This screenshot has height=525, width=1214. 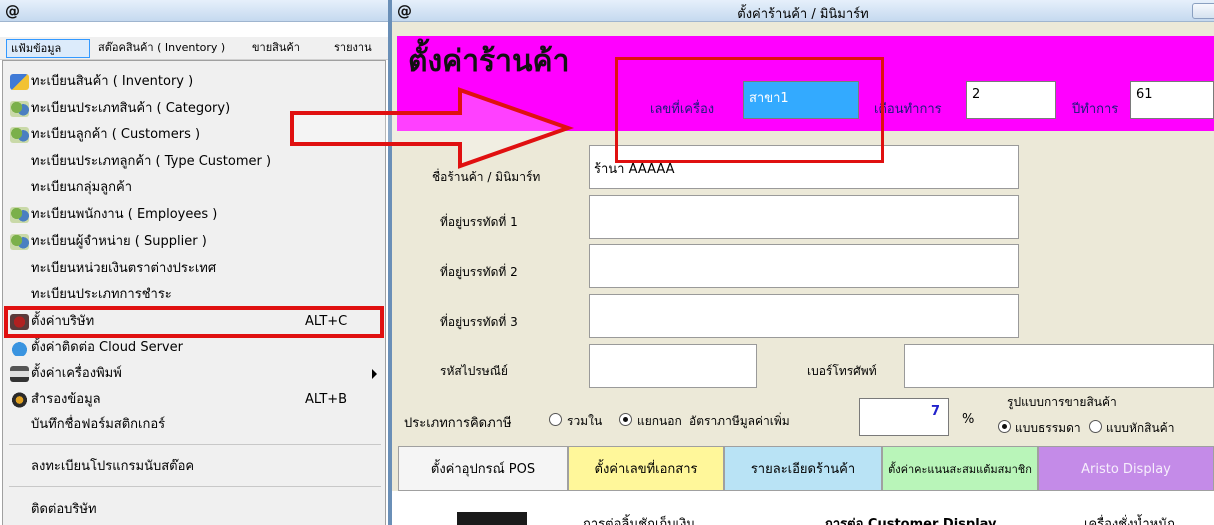 I want to click on backup-icon, so click(x=19, y=400).